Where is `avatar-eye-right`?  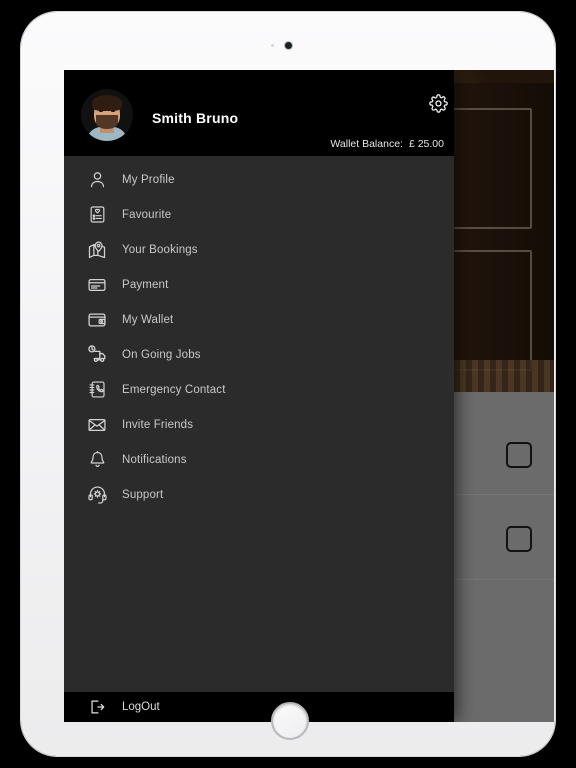
avatar-eye-right is located at coordinates (113, 111).